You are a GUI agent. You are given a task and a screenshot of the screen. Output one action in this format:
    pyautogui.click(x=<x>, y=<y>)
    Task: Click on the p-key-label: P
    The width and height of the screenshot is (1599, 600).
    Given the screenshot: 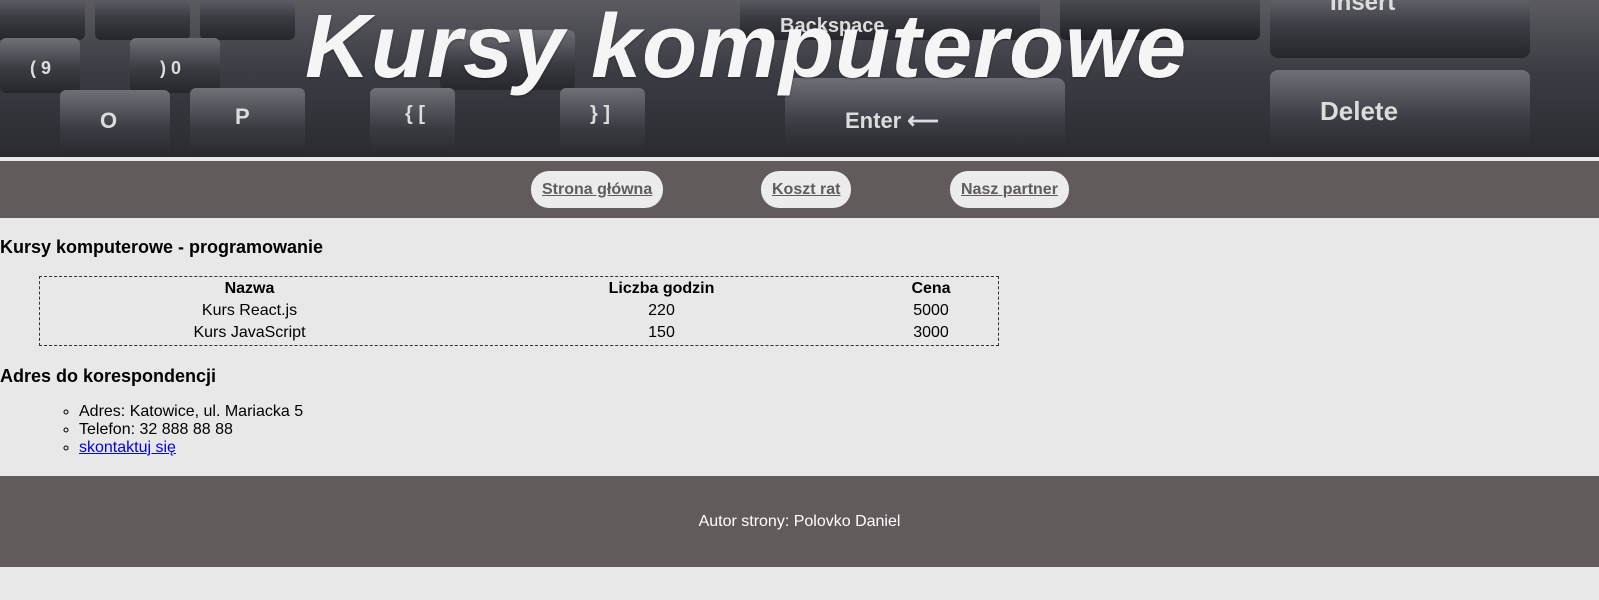 What is the action you would take?
    pyautogui.click(x=242, y=116)
    